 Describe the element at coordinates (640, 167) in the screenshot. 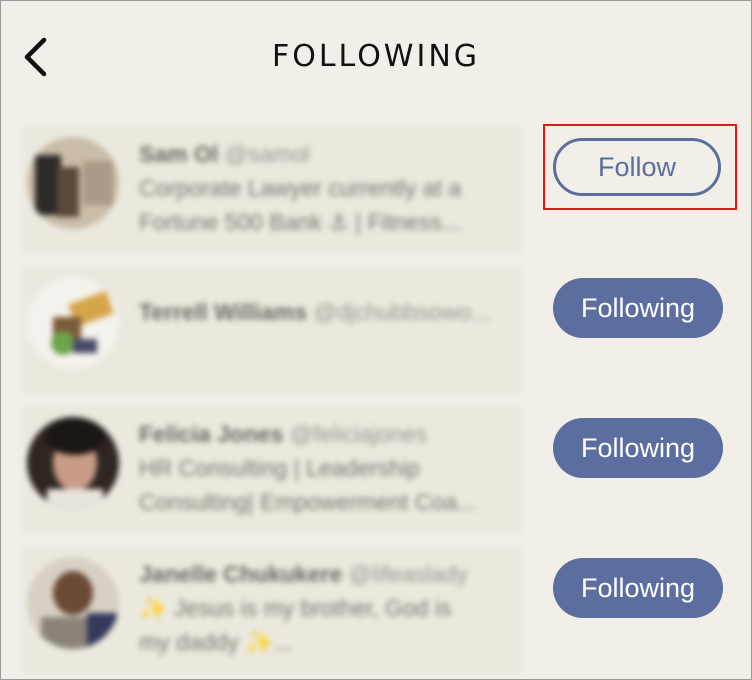

I see `follow-button-highlight` at that location.